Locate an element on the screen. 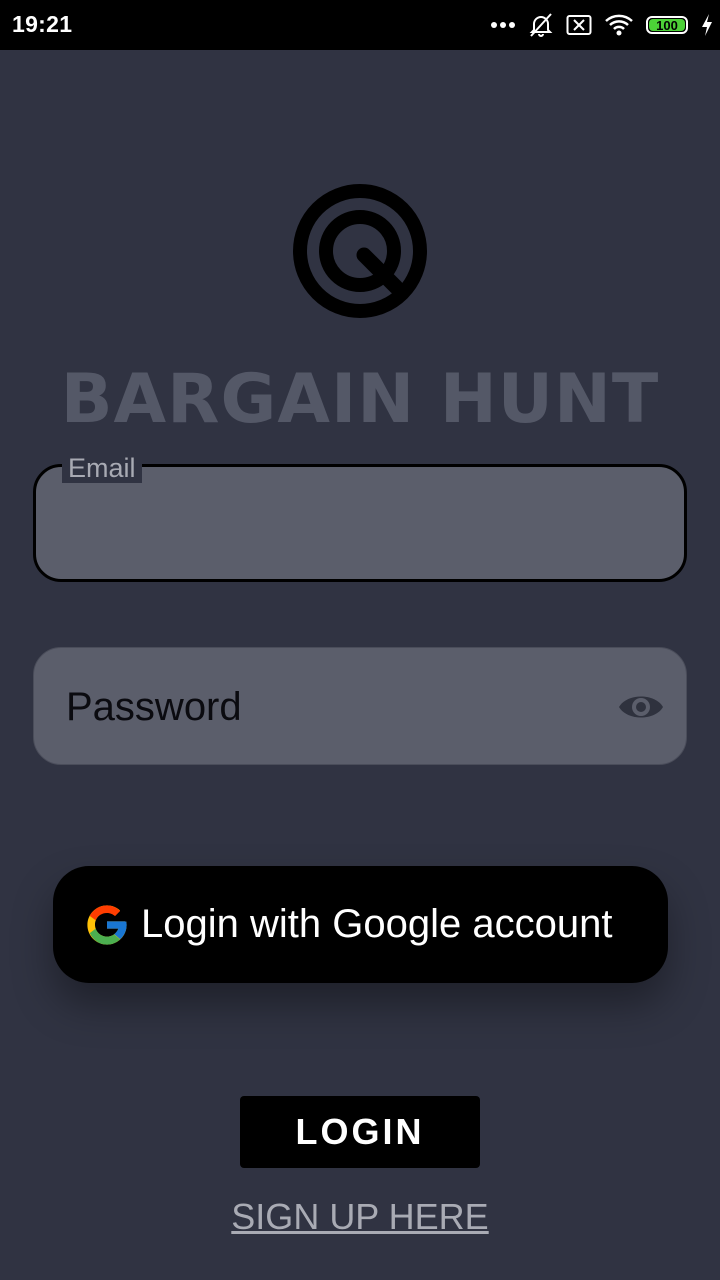 This screenshot has height=1280, width=720. status-icons: 100 is located at coordinates (602, 25).